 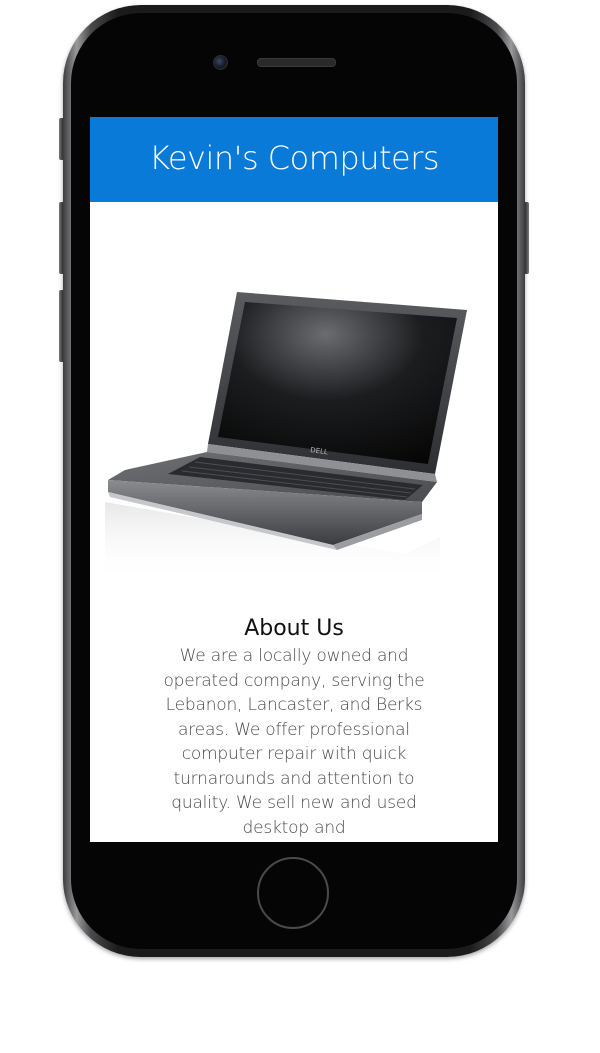 I want to click on site-header: Kevin's Computers, so click(x=294, y=159).